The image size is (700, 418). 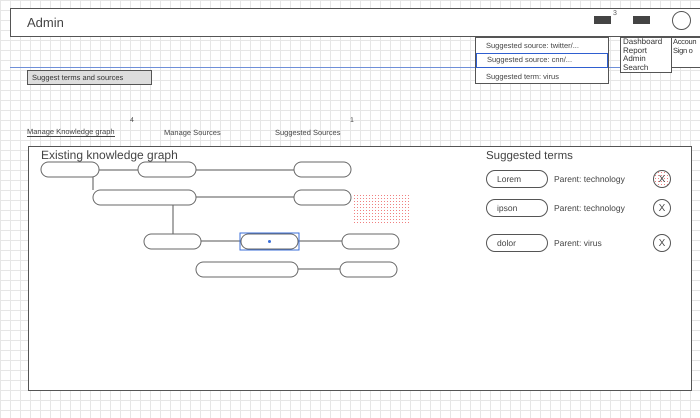 I want to click on section-title: Suggested terms, so click(x=529, y=156).